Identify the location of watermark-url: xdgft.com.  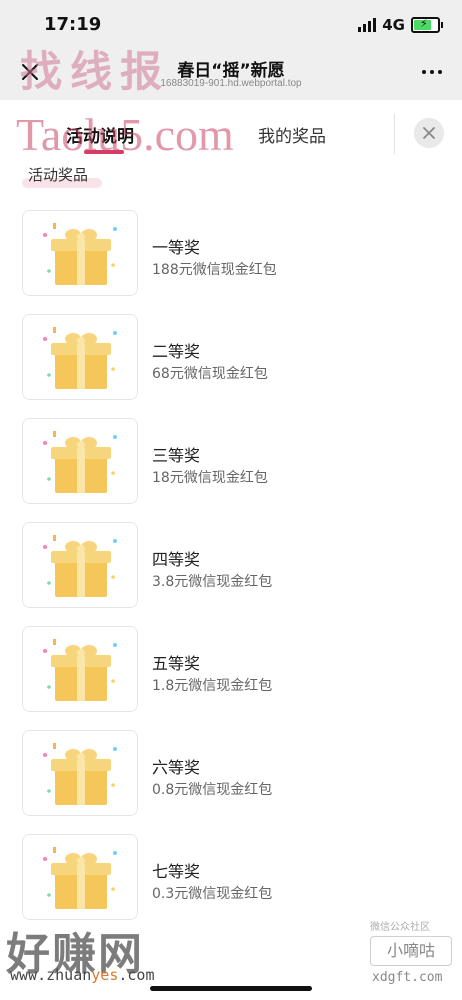
(407, 977).